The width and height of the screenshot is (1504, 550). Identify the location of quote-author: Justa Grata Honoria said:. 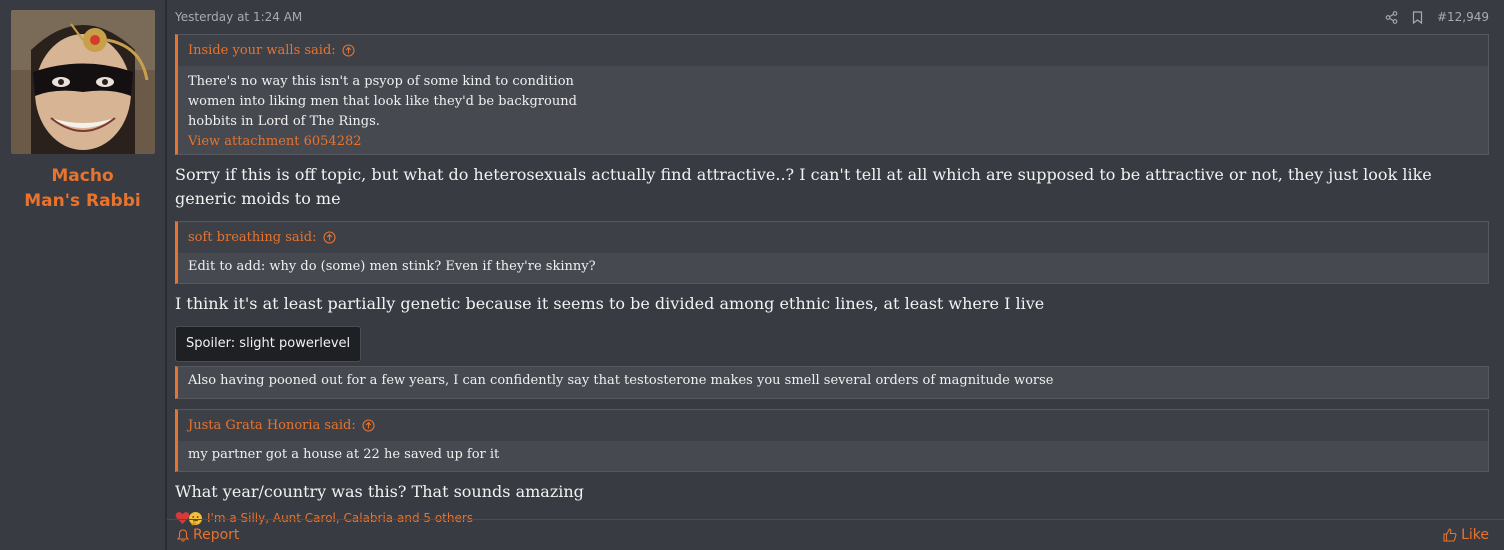
(272, 425).